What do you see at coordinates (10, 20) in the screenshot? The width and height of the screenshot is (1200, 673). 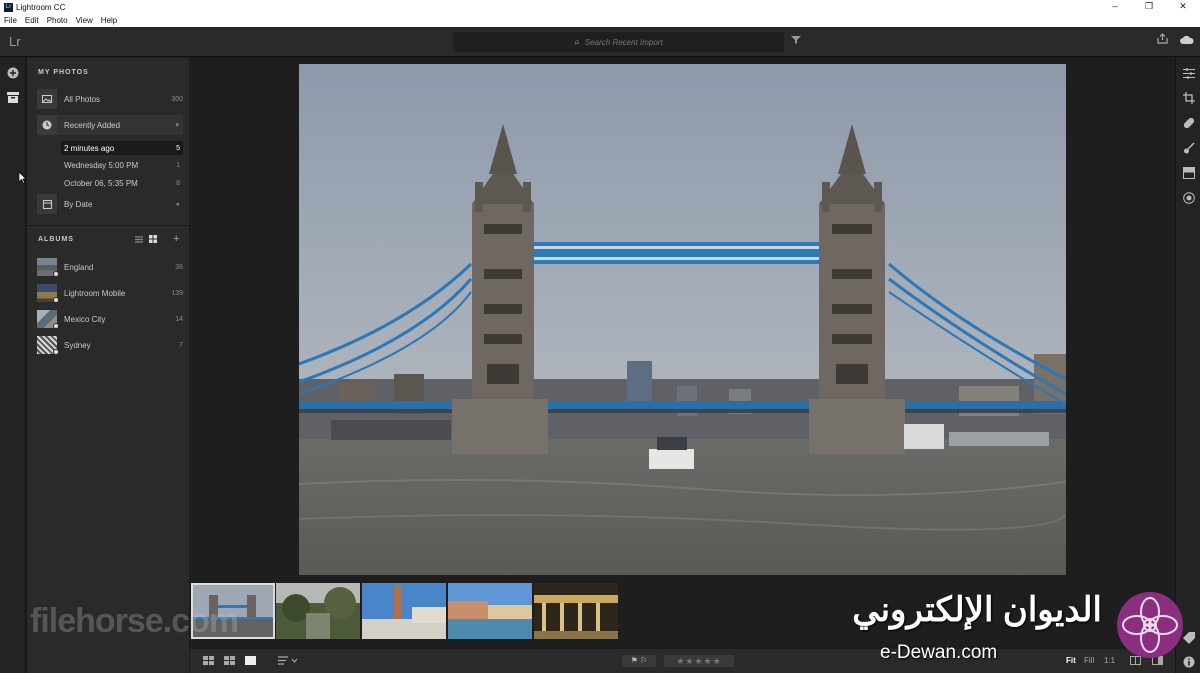 I see `menu-file: File` at bounding box center [10, 20].